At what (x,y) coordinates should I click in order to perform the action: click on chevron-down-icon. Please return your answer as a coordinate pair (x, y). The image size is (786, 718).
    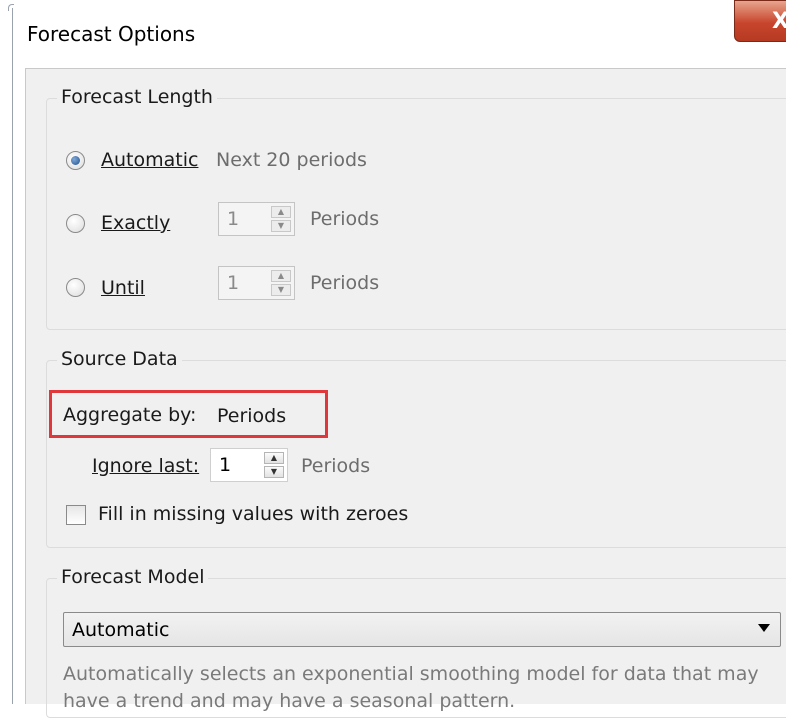
    Looking at the image, I should click on (764, 628).